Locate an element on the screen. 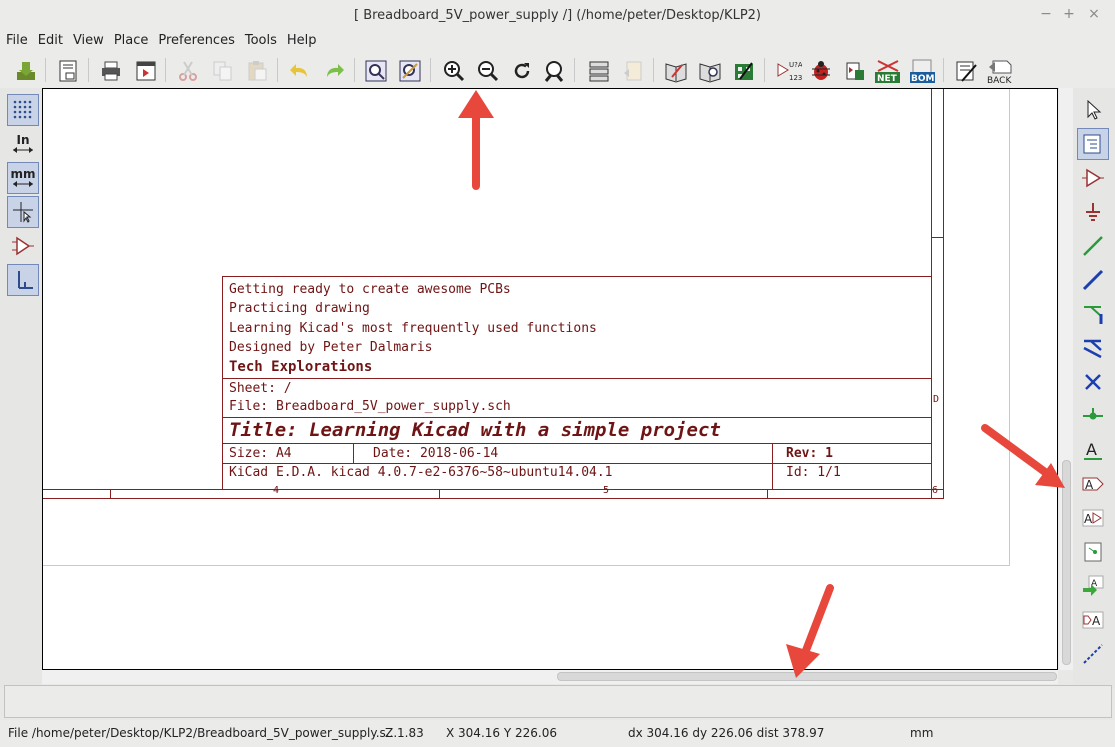 This screenshot has width=1115, height=747. tb-sheet: Sheet: / is located at coordinates (260, 388).